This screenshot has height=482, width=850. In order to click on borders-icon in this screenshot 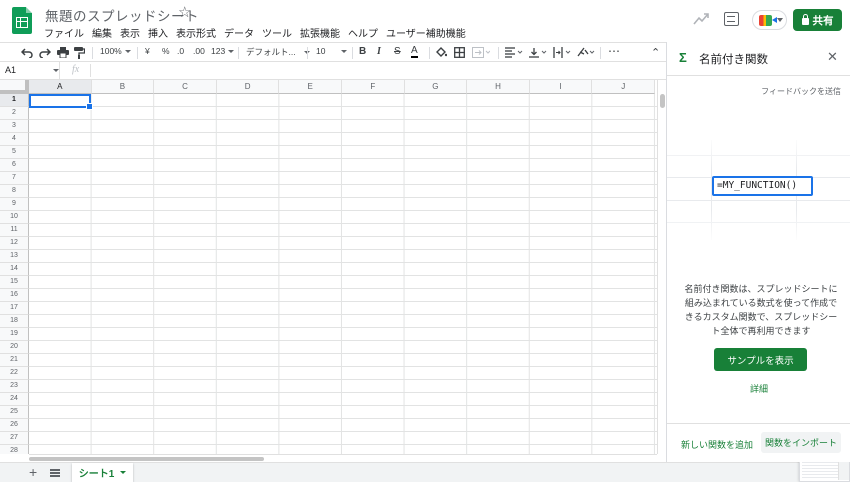, I will do `click(459, 52)`.